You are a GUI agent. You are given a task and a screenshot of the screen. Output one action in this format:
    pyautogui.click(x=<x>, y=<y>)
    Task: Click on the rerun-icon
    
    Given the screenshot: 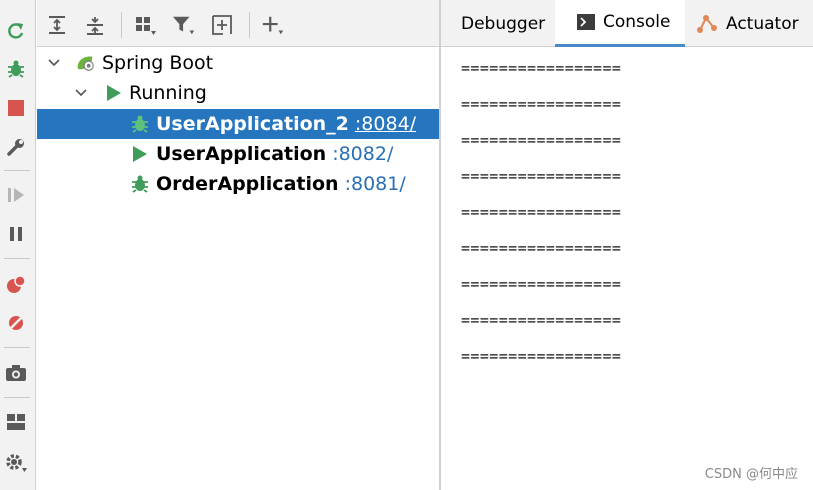 What is the action you would take?
    pyautogui.click(x=16, y=31)
    